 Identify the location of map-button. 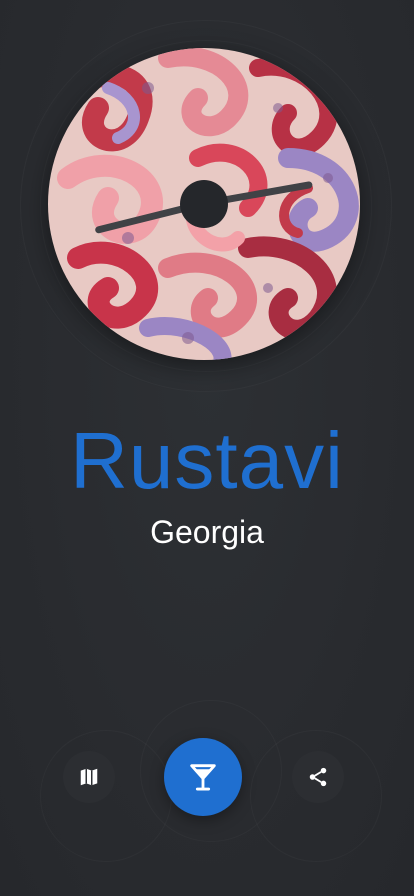
(89, 777).